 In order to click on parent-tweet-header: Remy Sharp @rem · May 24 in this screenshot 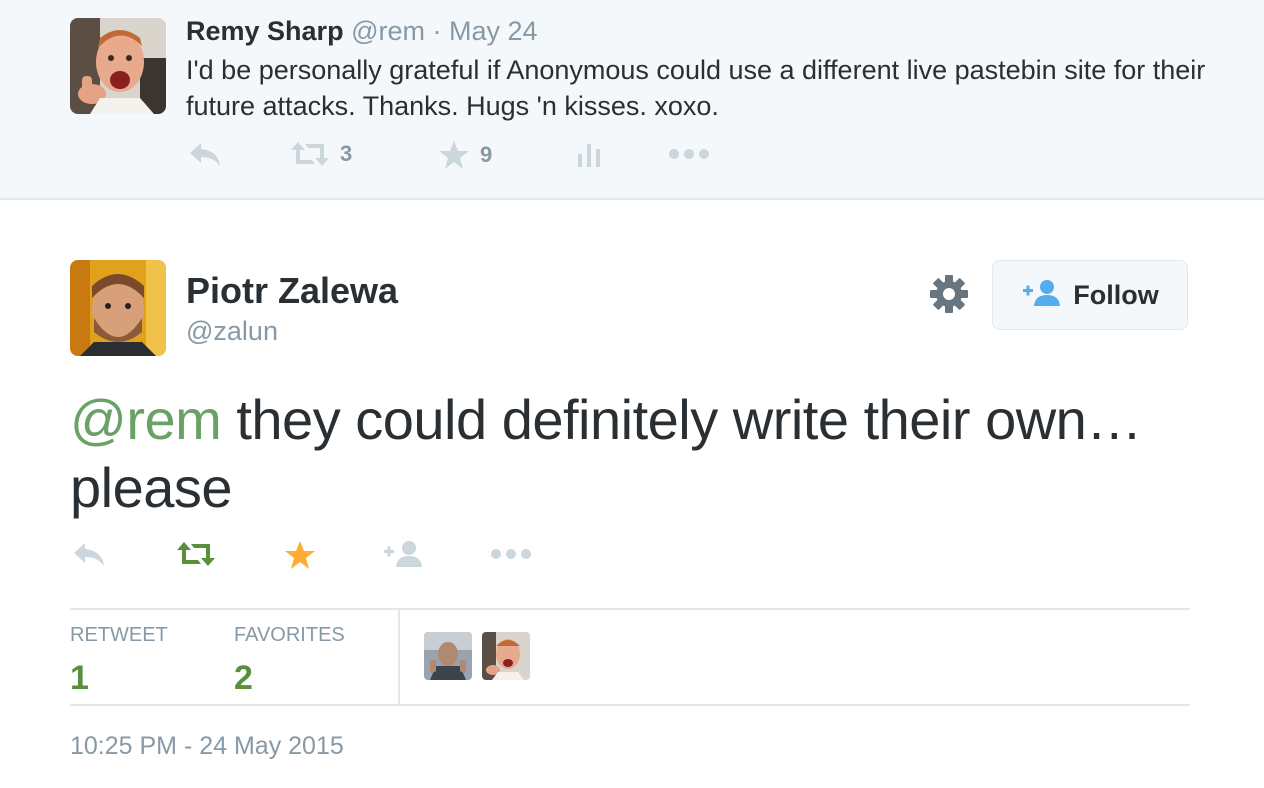, I will do `click(362, 31)`.